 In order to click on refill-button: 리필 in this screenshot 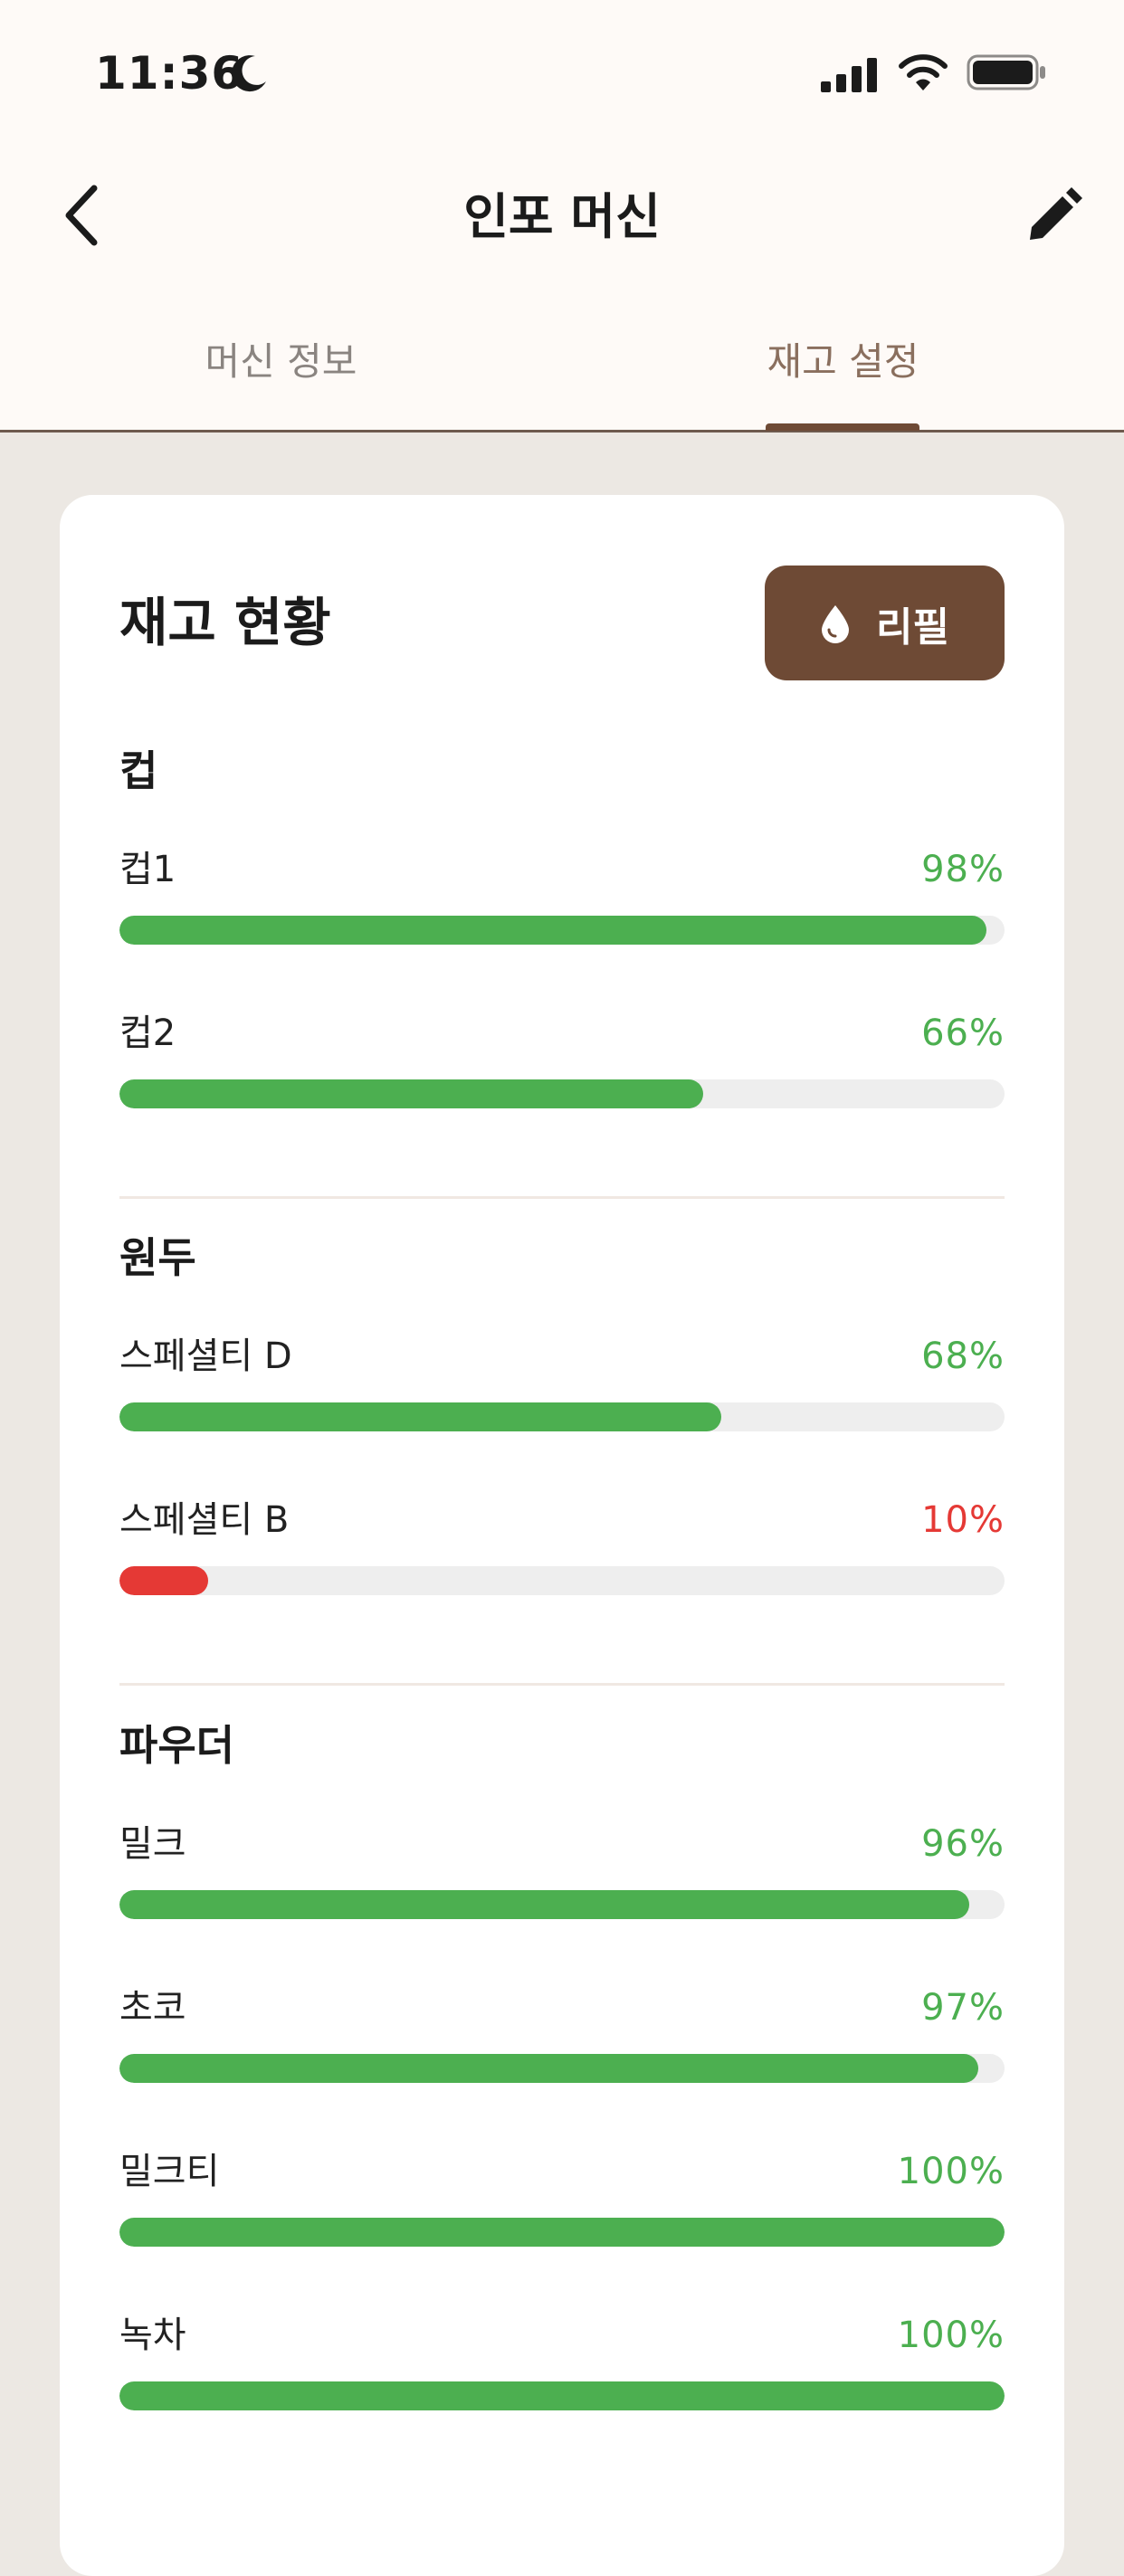, I will do `click(885, 623)`.